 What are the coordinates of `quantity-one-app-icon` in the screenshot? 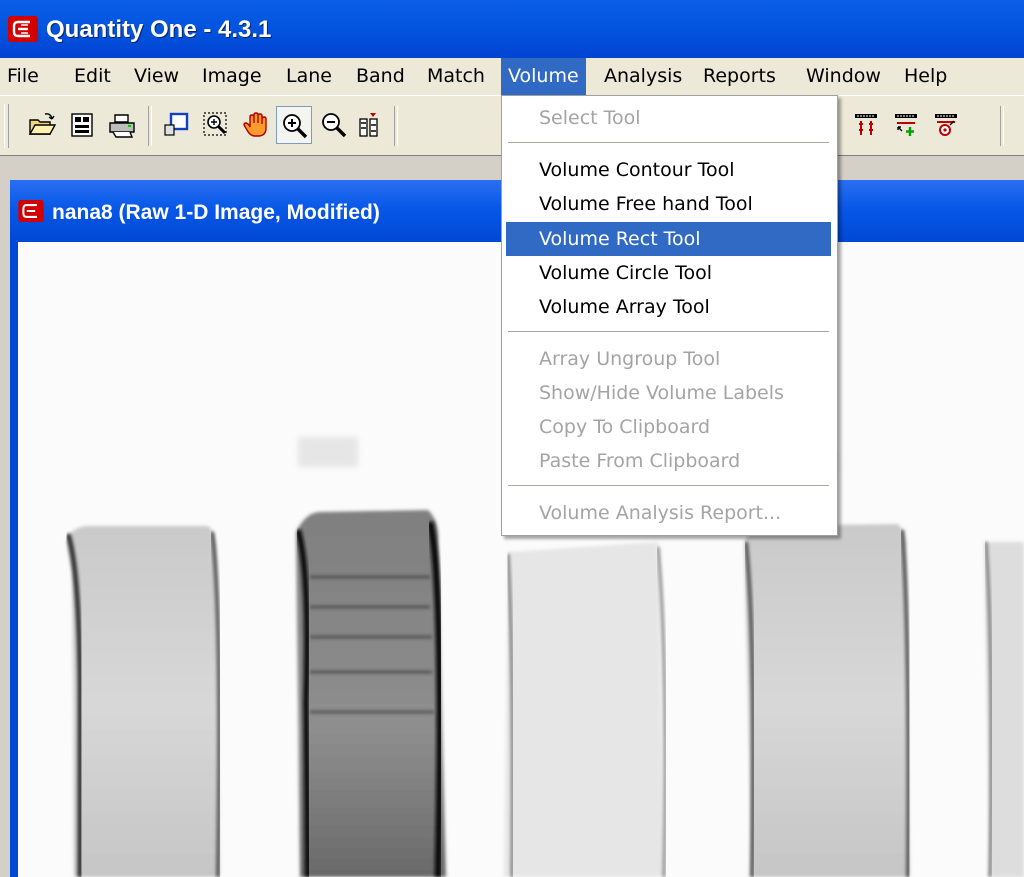 It's located at (23, 31).